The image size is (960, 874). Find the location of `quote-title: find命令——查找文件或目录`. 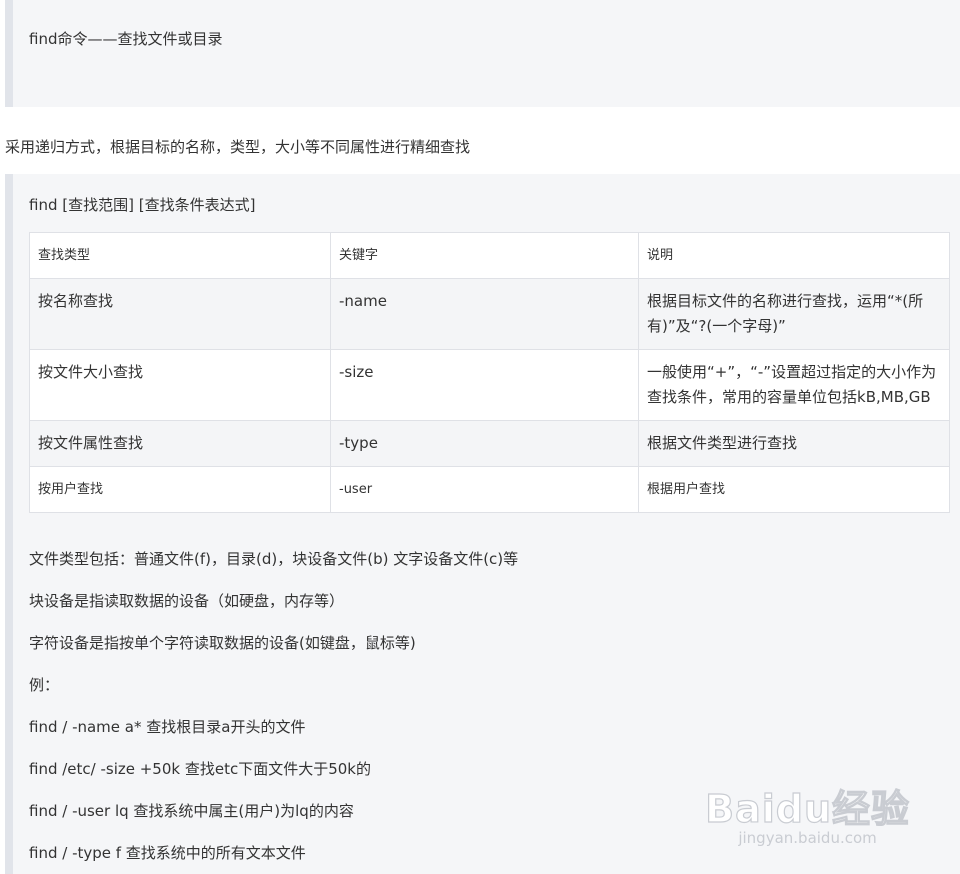

quote-title: find命令——查找文件或目录 is located at coordinates (126, 39).